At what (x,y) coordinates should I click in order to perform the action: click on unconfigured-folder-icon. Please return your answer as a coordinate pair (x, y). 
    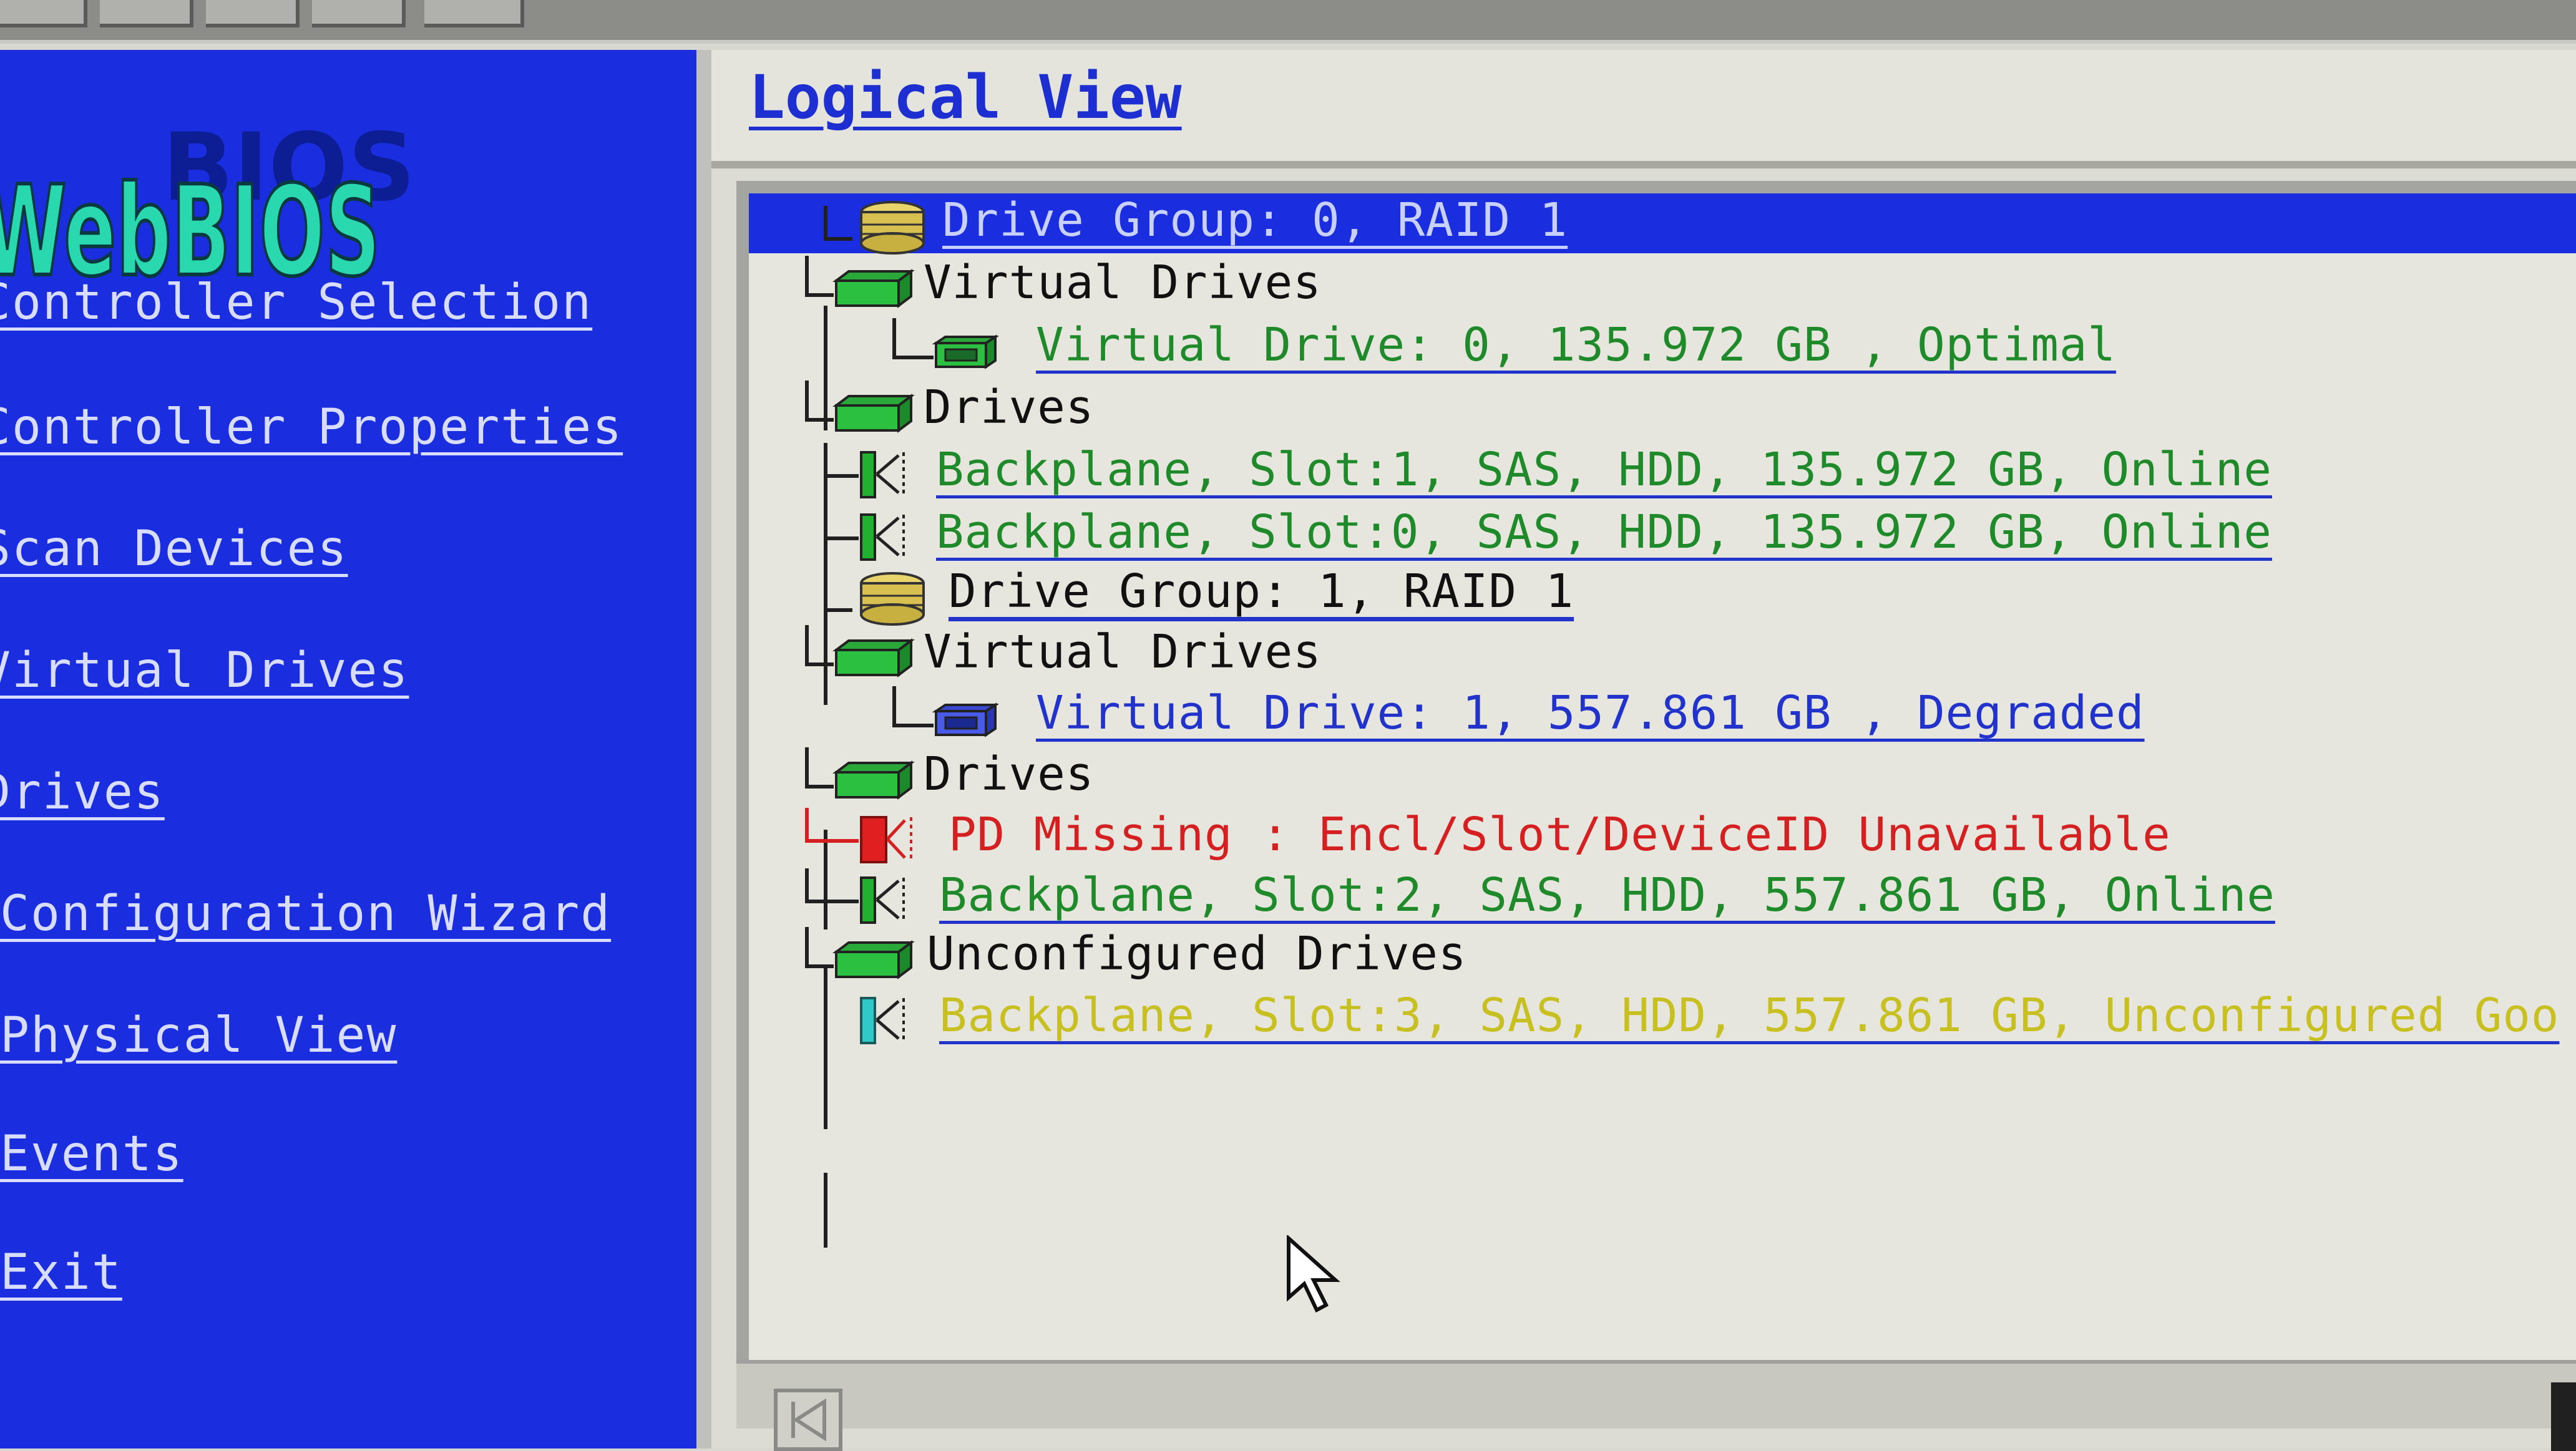
    Looking at the image, I should click on (873, 959).